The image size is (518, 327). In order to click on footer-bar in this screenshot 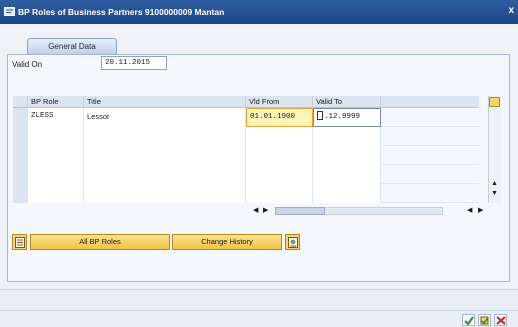, I will do `click(259, 308)`.